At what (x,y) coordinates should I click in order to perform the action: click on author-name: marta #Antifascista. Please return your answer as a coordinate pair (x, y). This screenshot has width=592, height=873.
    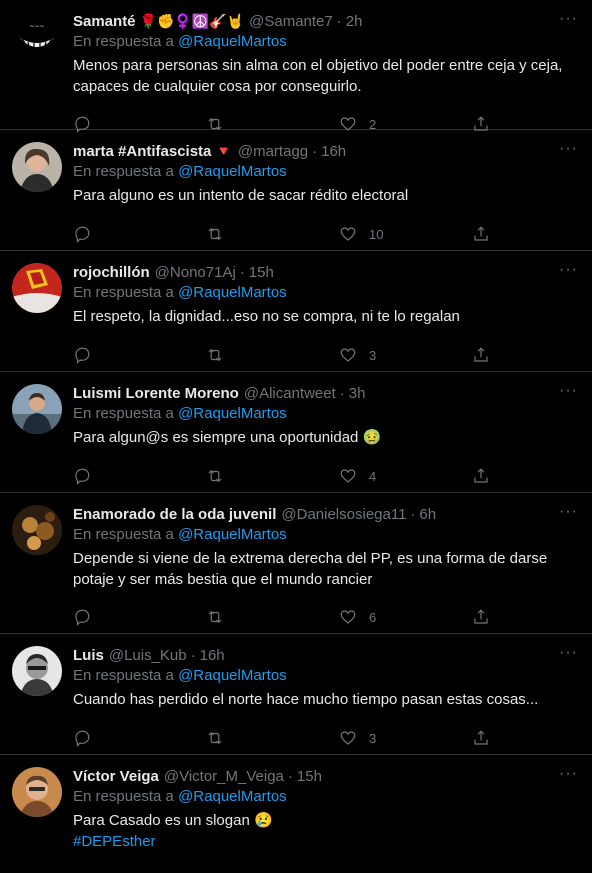
    Looking at the image, I should click on (142, 151).